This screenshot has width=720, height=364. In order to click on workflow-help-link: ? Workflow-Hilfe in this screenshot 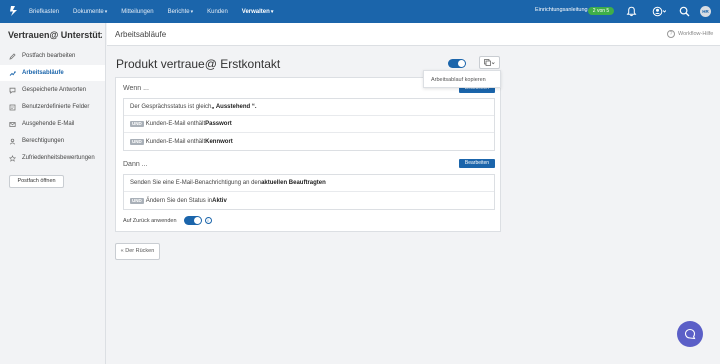, I will do `click(690, 34)`.